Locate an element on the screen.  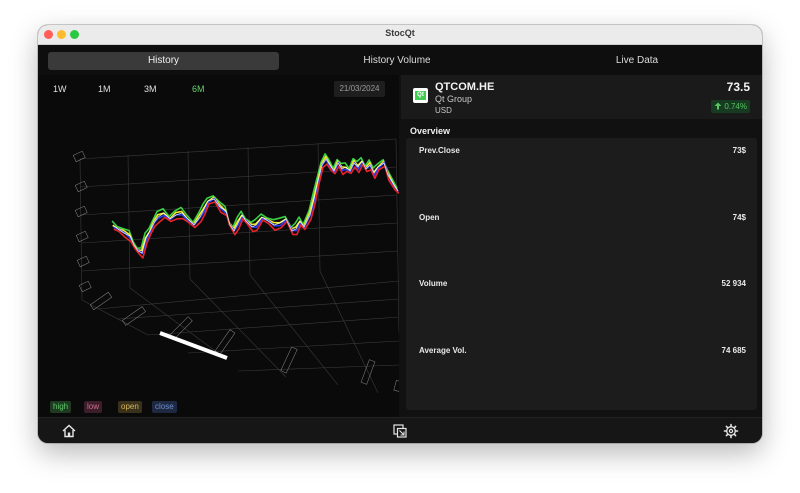
window-toggle-button is located at coordinates (400, 431).